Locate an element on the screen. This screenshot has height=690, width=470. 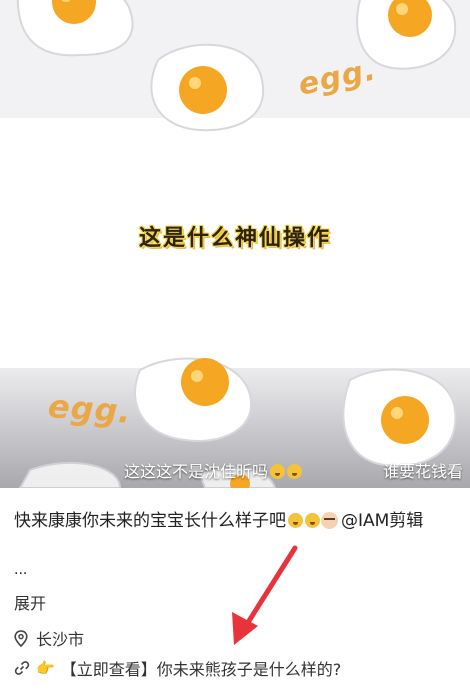
danmaku-text: 谁要花钱看 is located at coordinates (423, 471).